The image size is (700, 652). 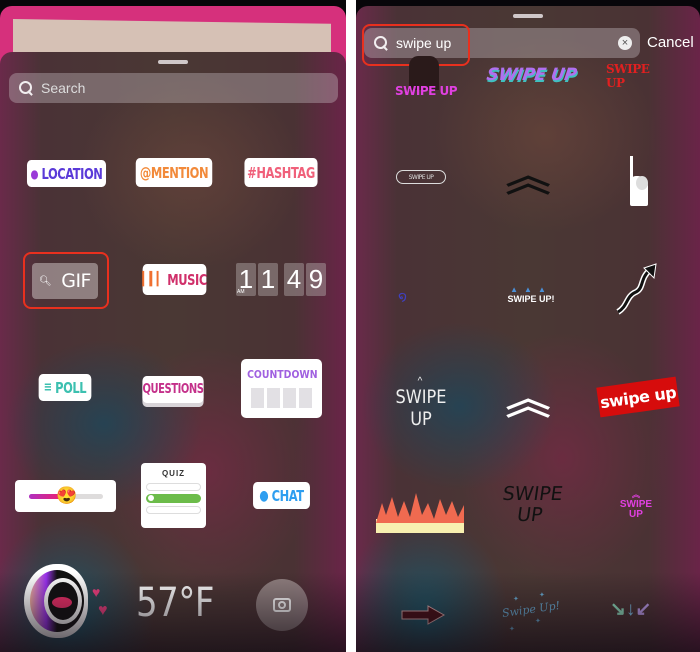 I want to click on clear-search-icon: ×, so click(x=625, y=43).